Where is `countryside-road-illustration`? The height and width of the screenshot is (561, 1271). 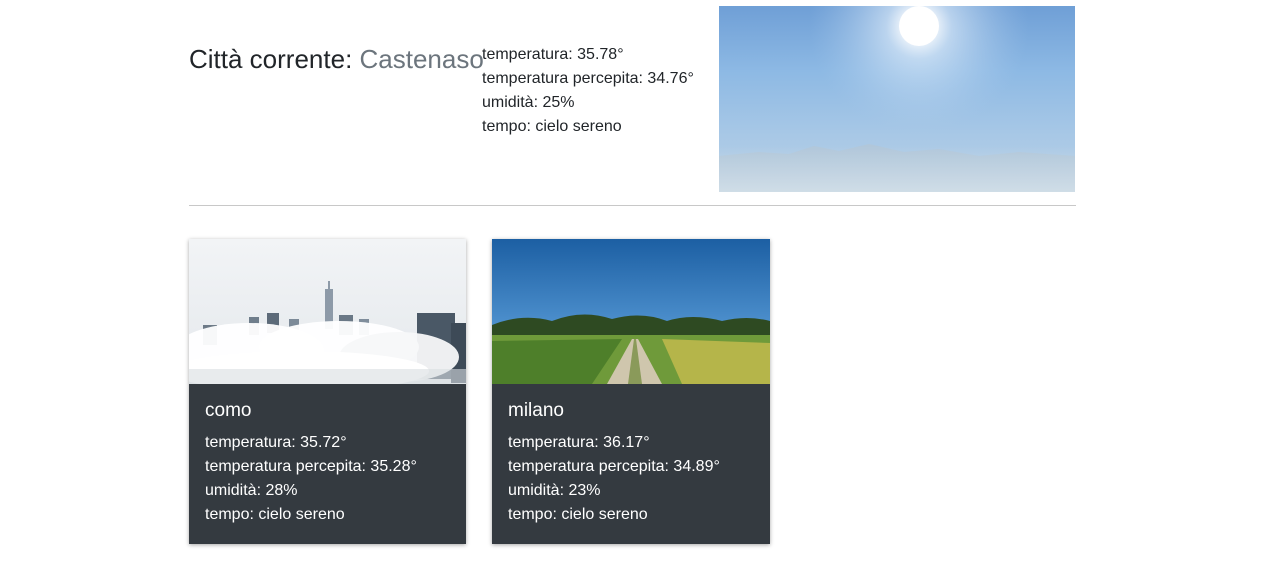 countryside-road-illustration is located at coordinates (631, 311).